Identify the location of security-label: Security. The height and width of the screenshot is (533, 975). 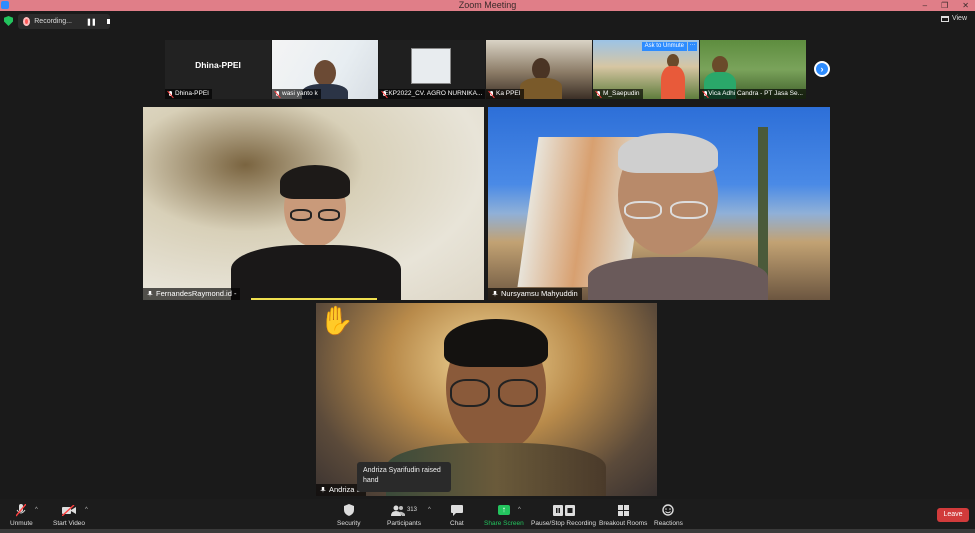
(349, 523).